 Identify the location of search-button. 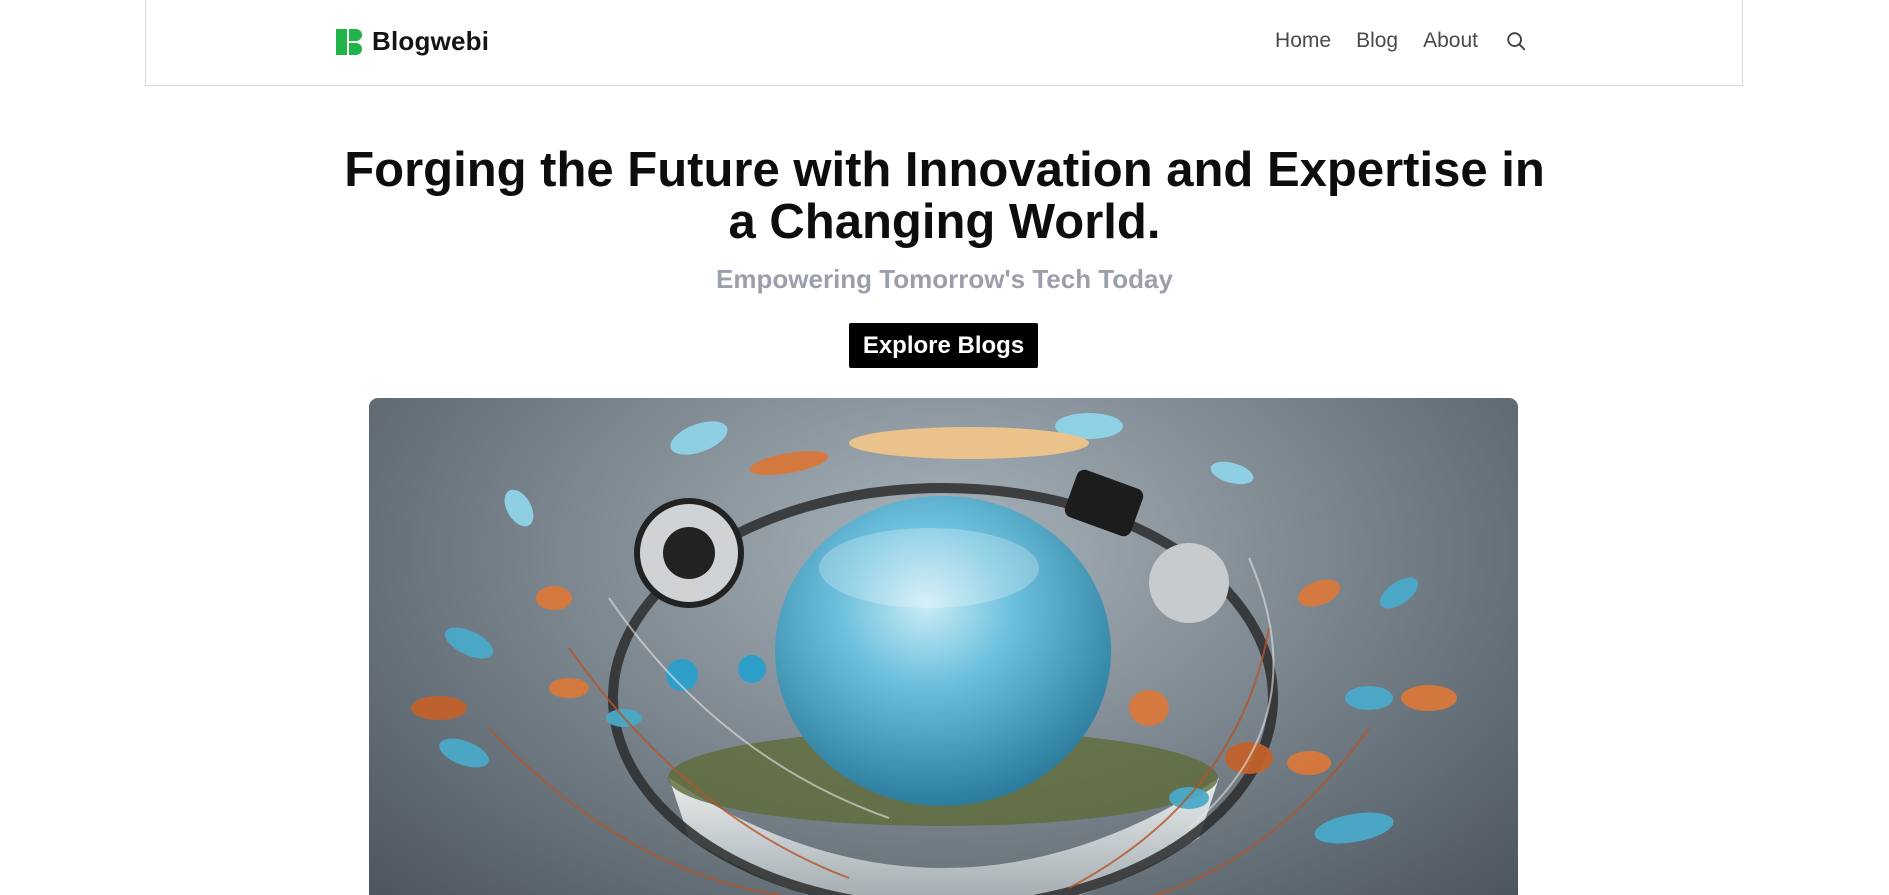
(1516, 41).